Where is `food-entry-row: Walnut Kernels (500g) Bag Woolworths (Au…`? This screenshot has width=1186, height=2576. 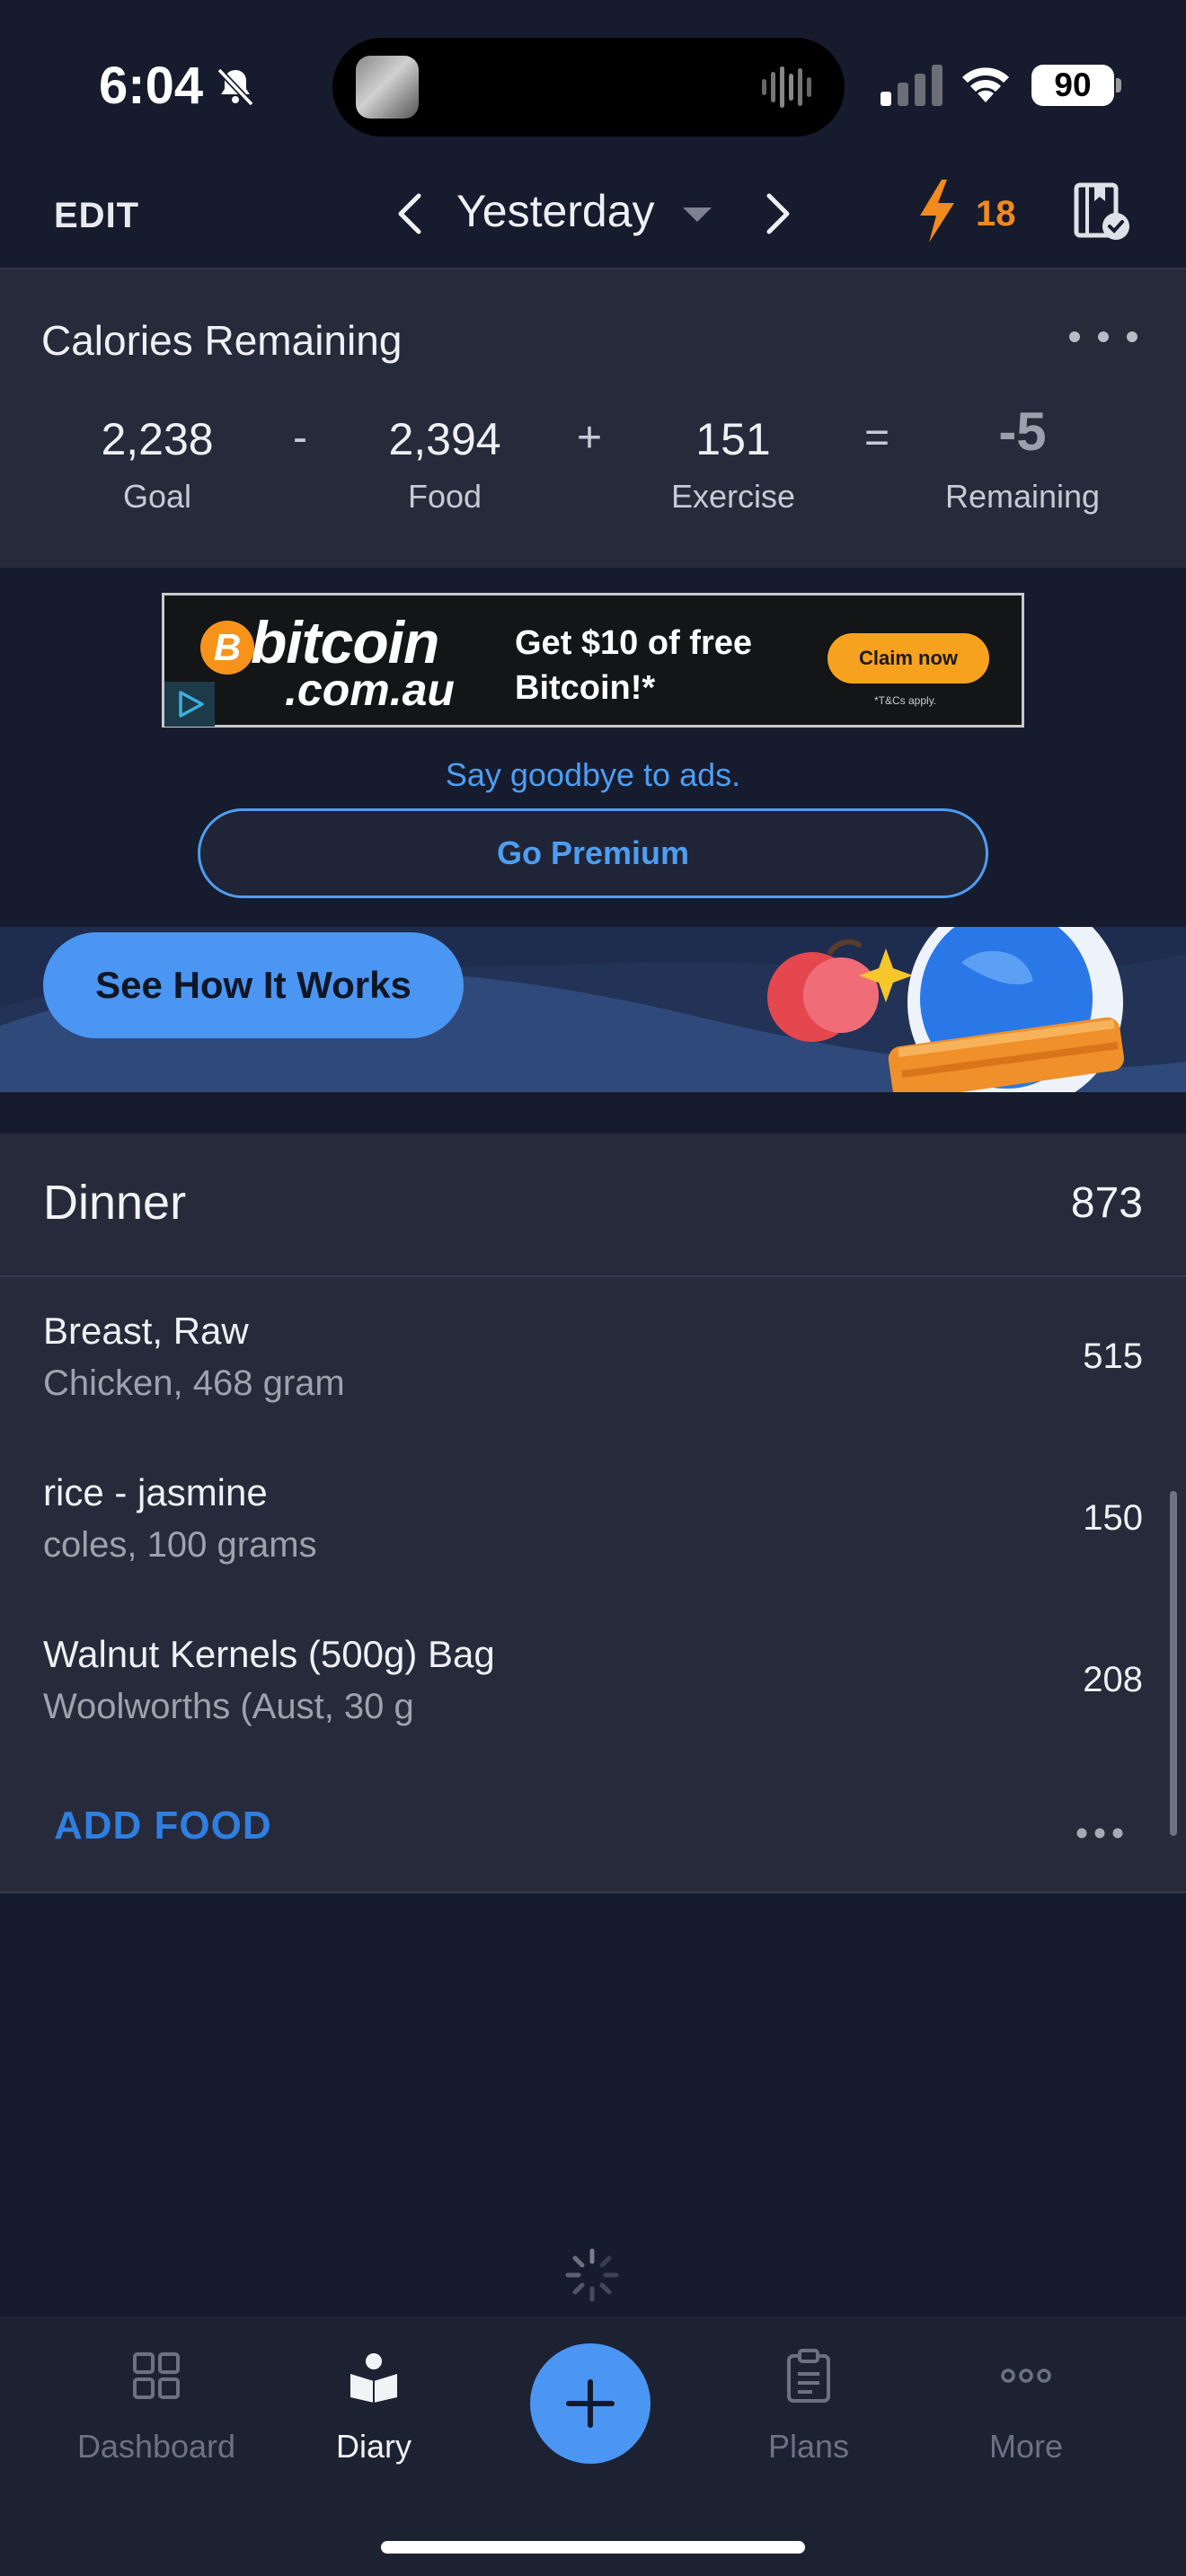 food-entry-row: Walnut Kernels (500g) Bag Woolworths (Au… is located at coordinates (593, 1683).